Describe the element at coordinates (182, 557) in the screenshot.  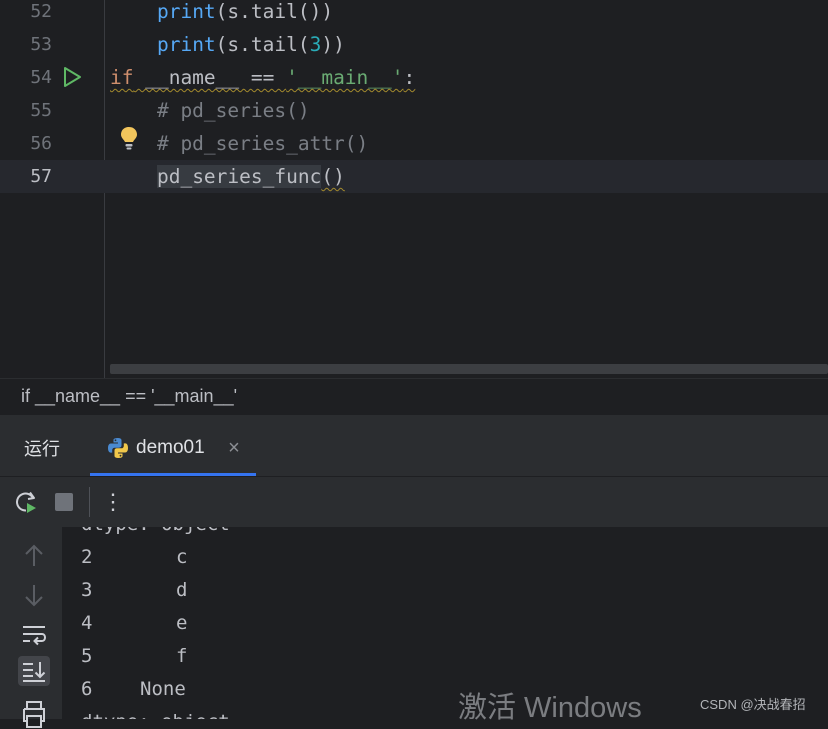
I see `console-row-value: c` at that location.